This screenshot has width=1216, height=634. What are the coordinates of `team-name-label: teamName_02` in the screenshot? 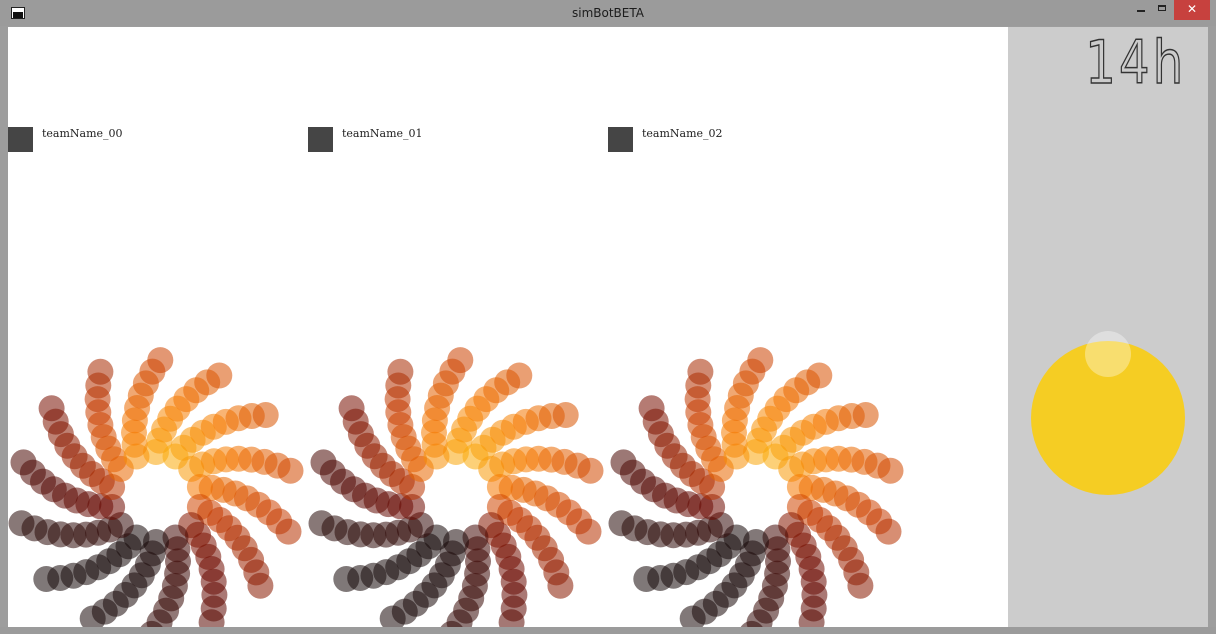 It's located at (682, 133).